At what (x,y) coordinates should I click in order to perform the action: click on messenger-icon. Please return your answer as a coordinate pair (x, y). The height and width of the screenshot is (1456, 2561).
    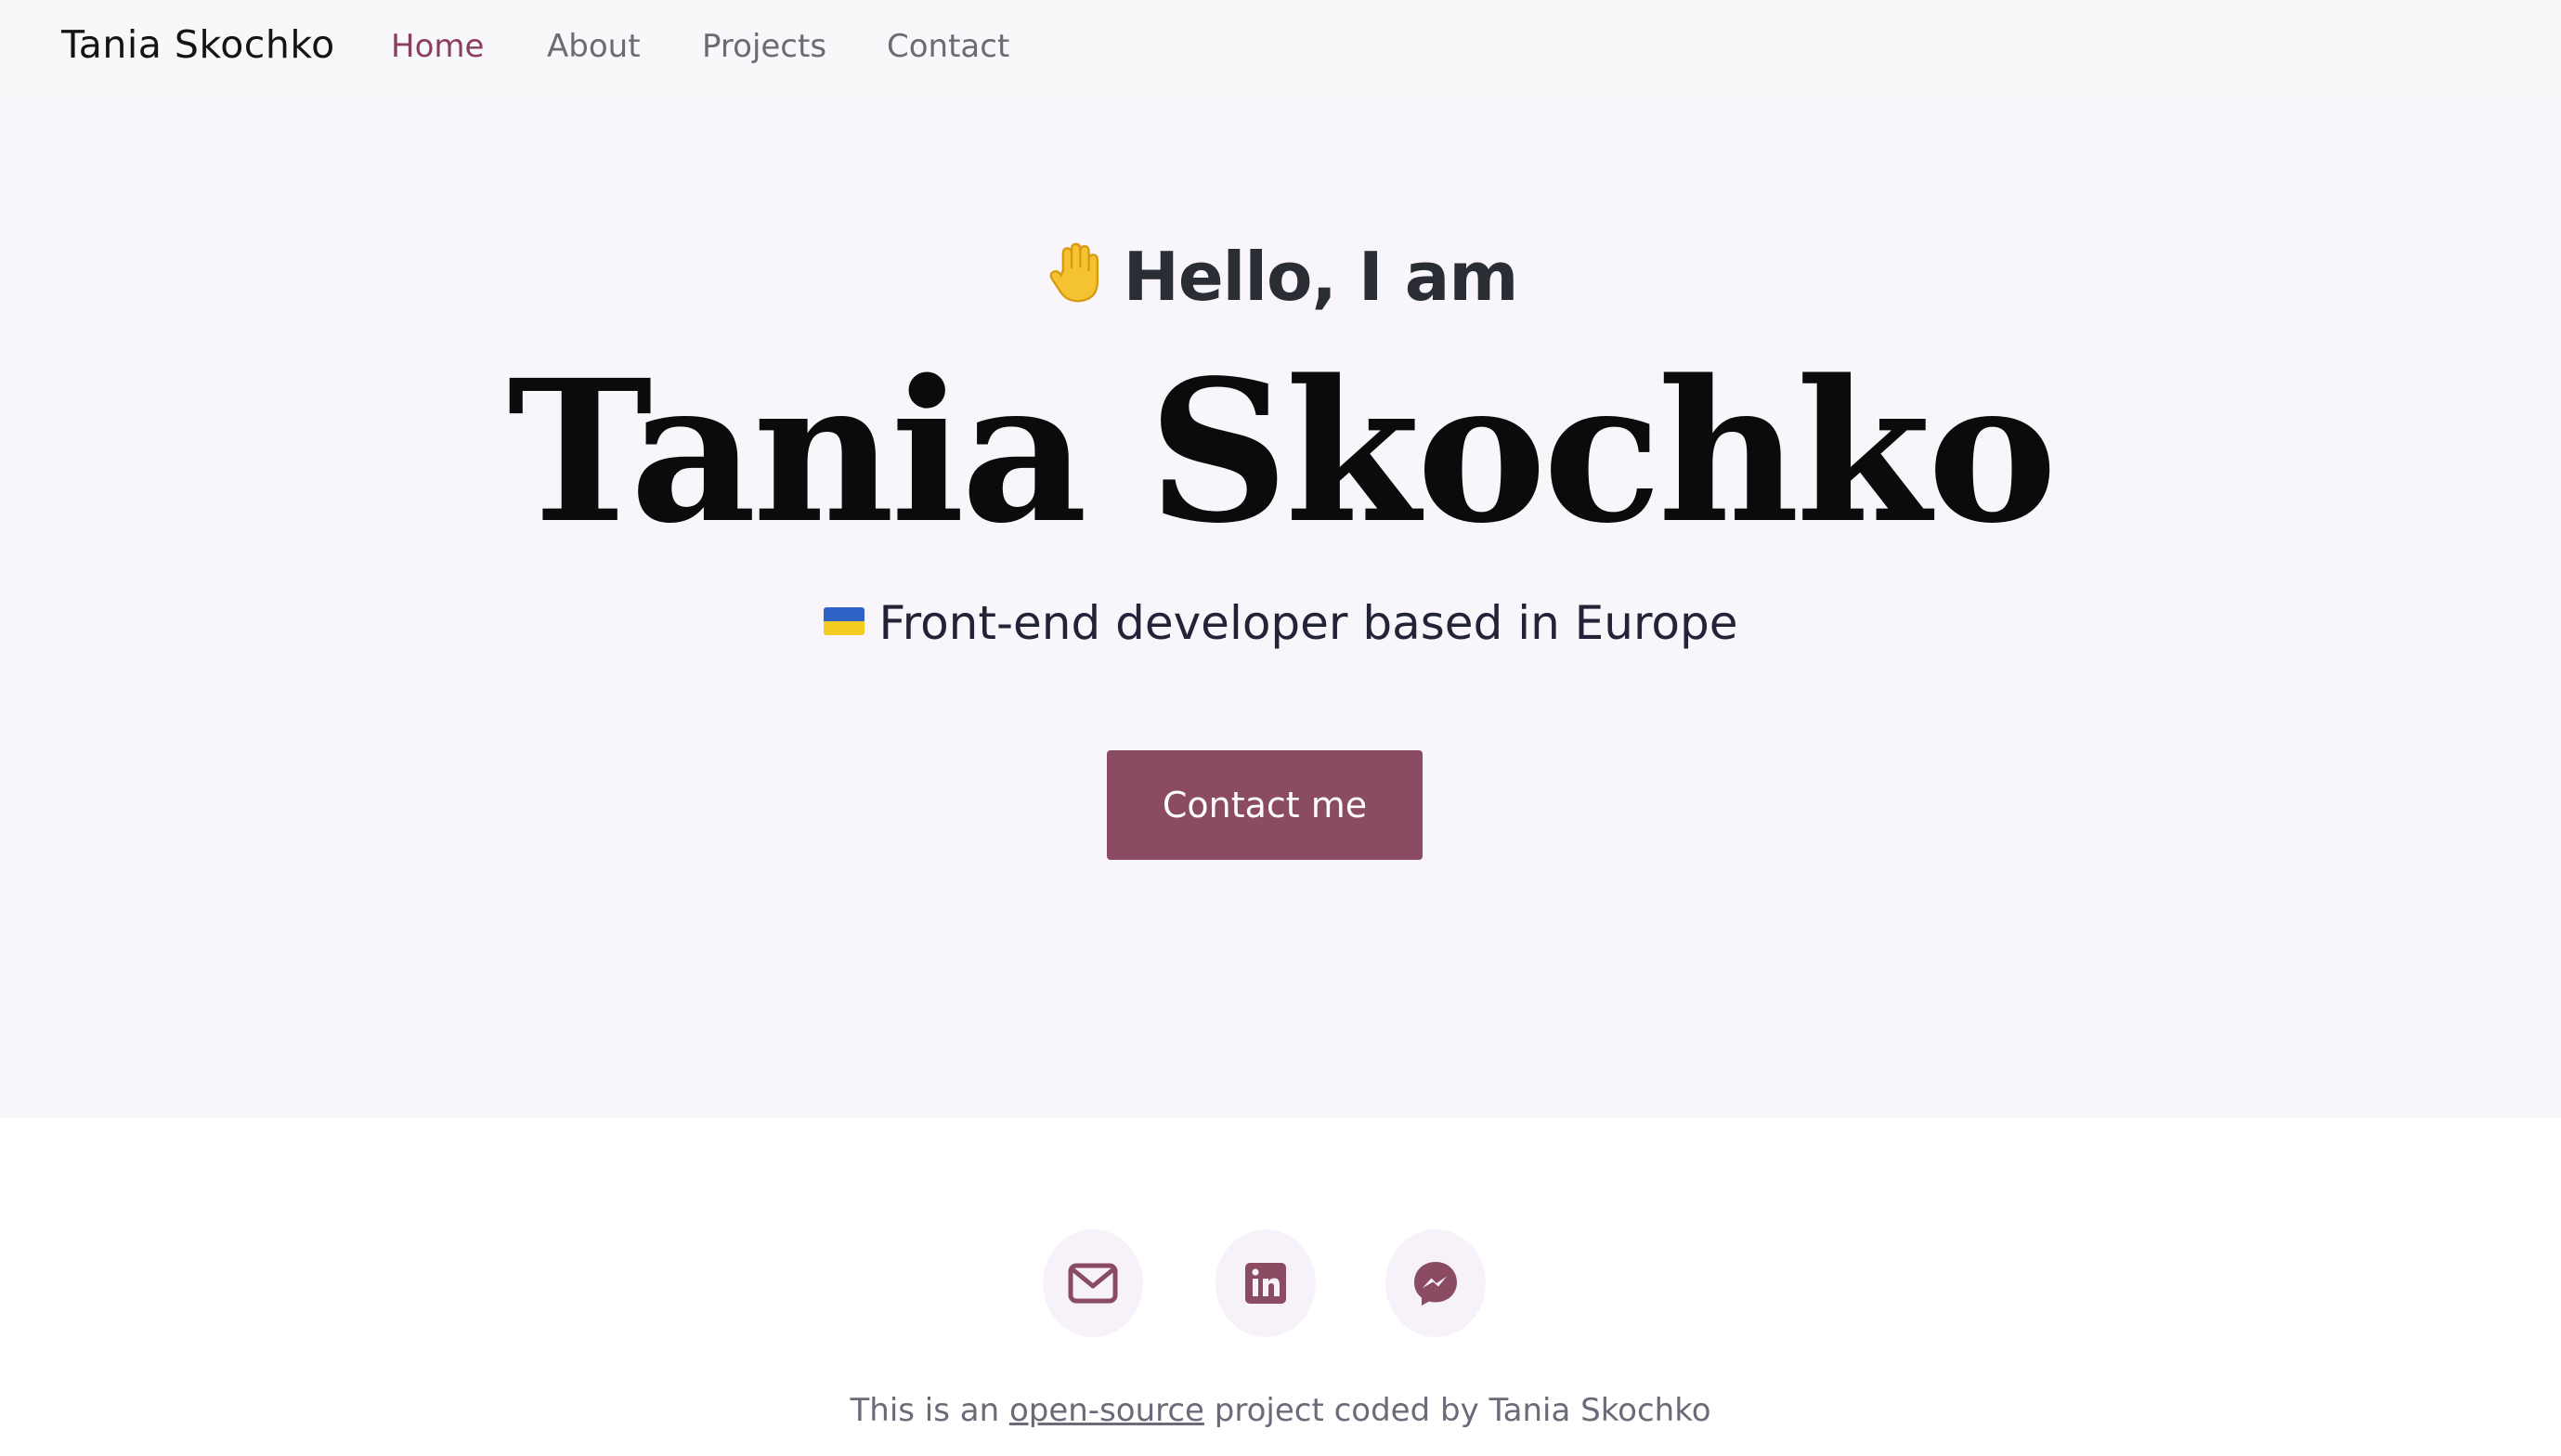
    Looking at the image, I should click on (1435, 1284).